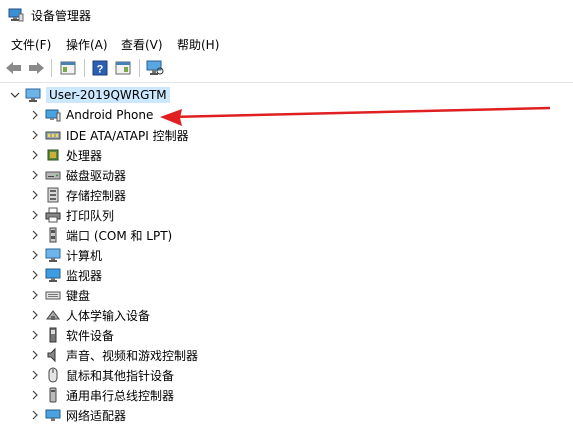 This screenshot has width=573, height=425. What do you see at coordinates (53, 295) in the screenshot?
I see `keyboard-icon` at bounding box center [53, 295].